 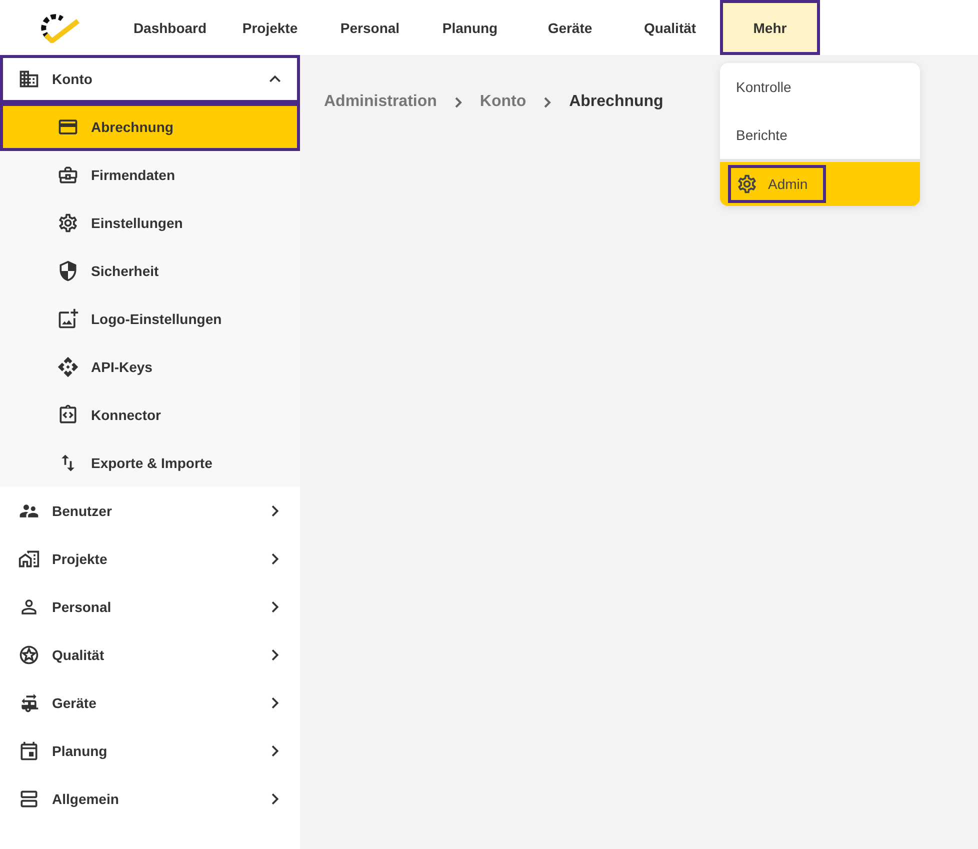 What do you see at coordinates (29, 799) in the screenshot?
I see `stacked-boxes-icon` at bounding box center [29, 799].